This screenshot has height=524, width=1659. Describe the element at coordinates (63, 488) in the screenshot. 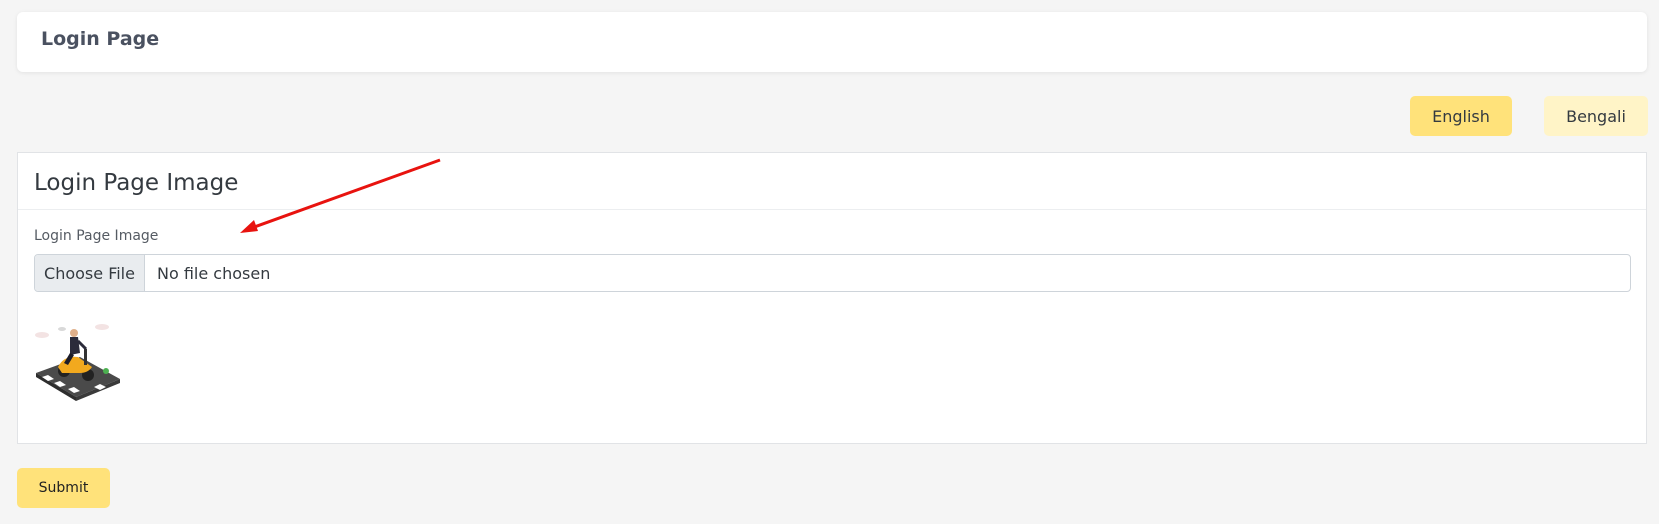

I see `submit-button: Submit` at that location.